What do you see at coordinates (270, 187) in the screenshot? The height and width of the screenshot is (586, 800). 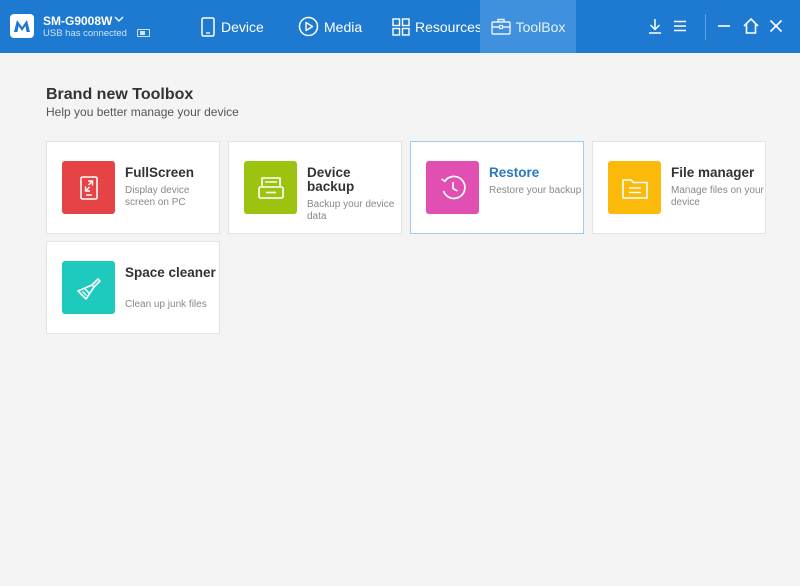 I see `drive-icon` at bounding box center [270, 187].